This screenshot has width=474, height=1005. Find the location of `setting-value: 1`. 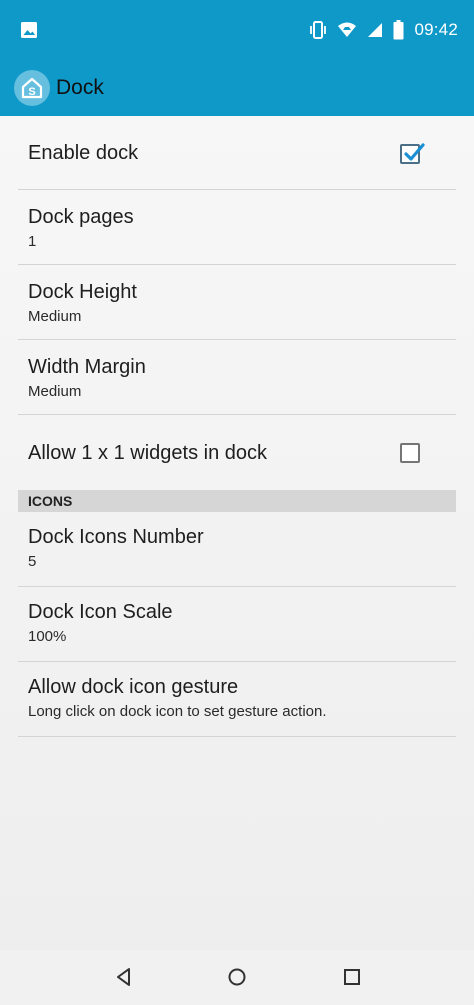

setting-value: 1 is located at coordinates (32, 241).